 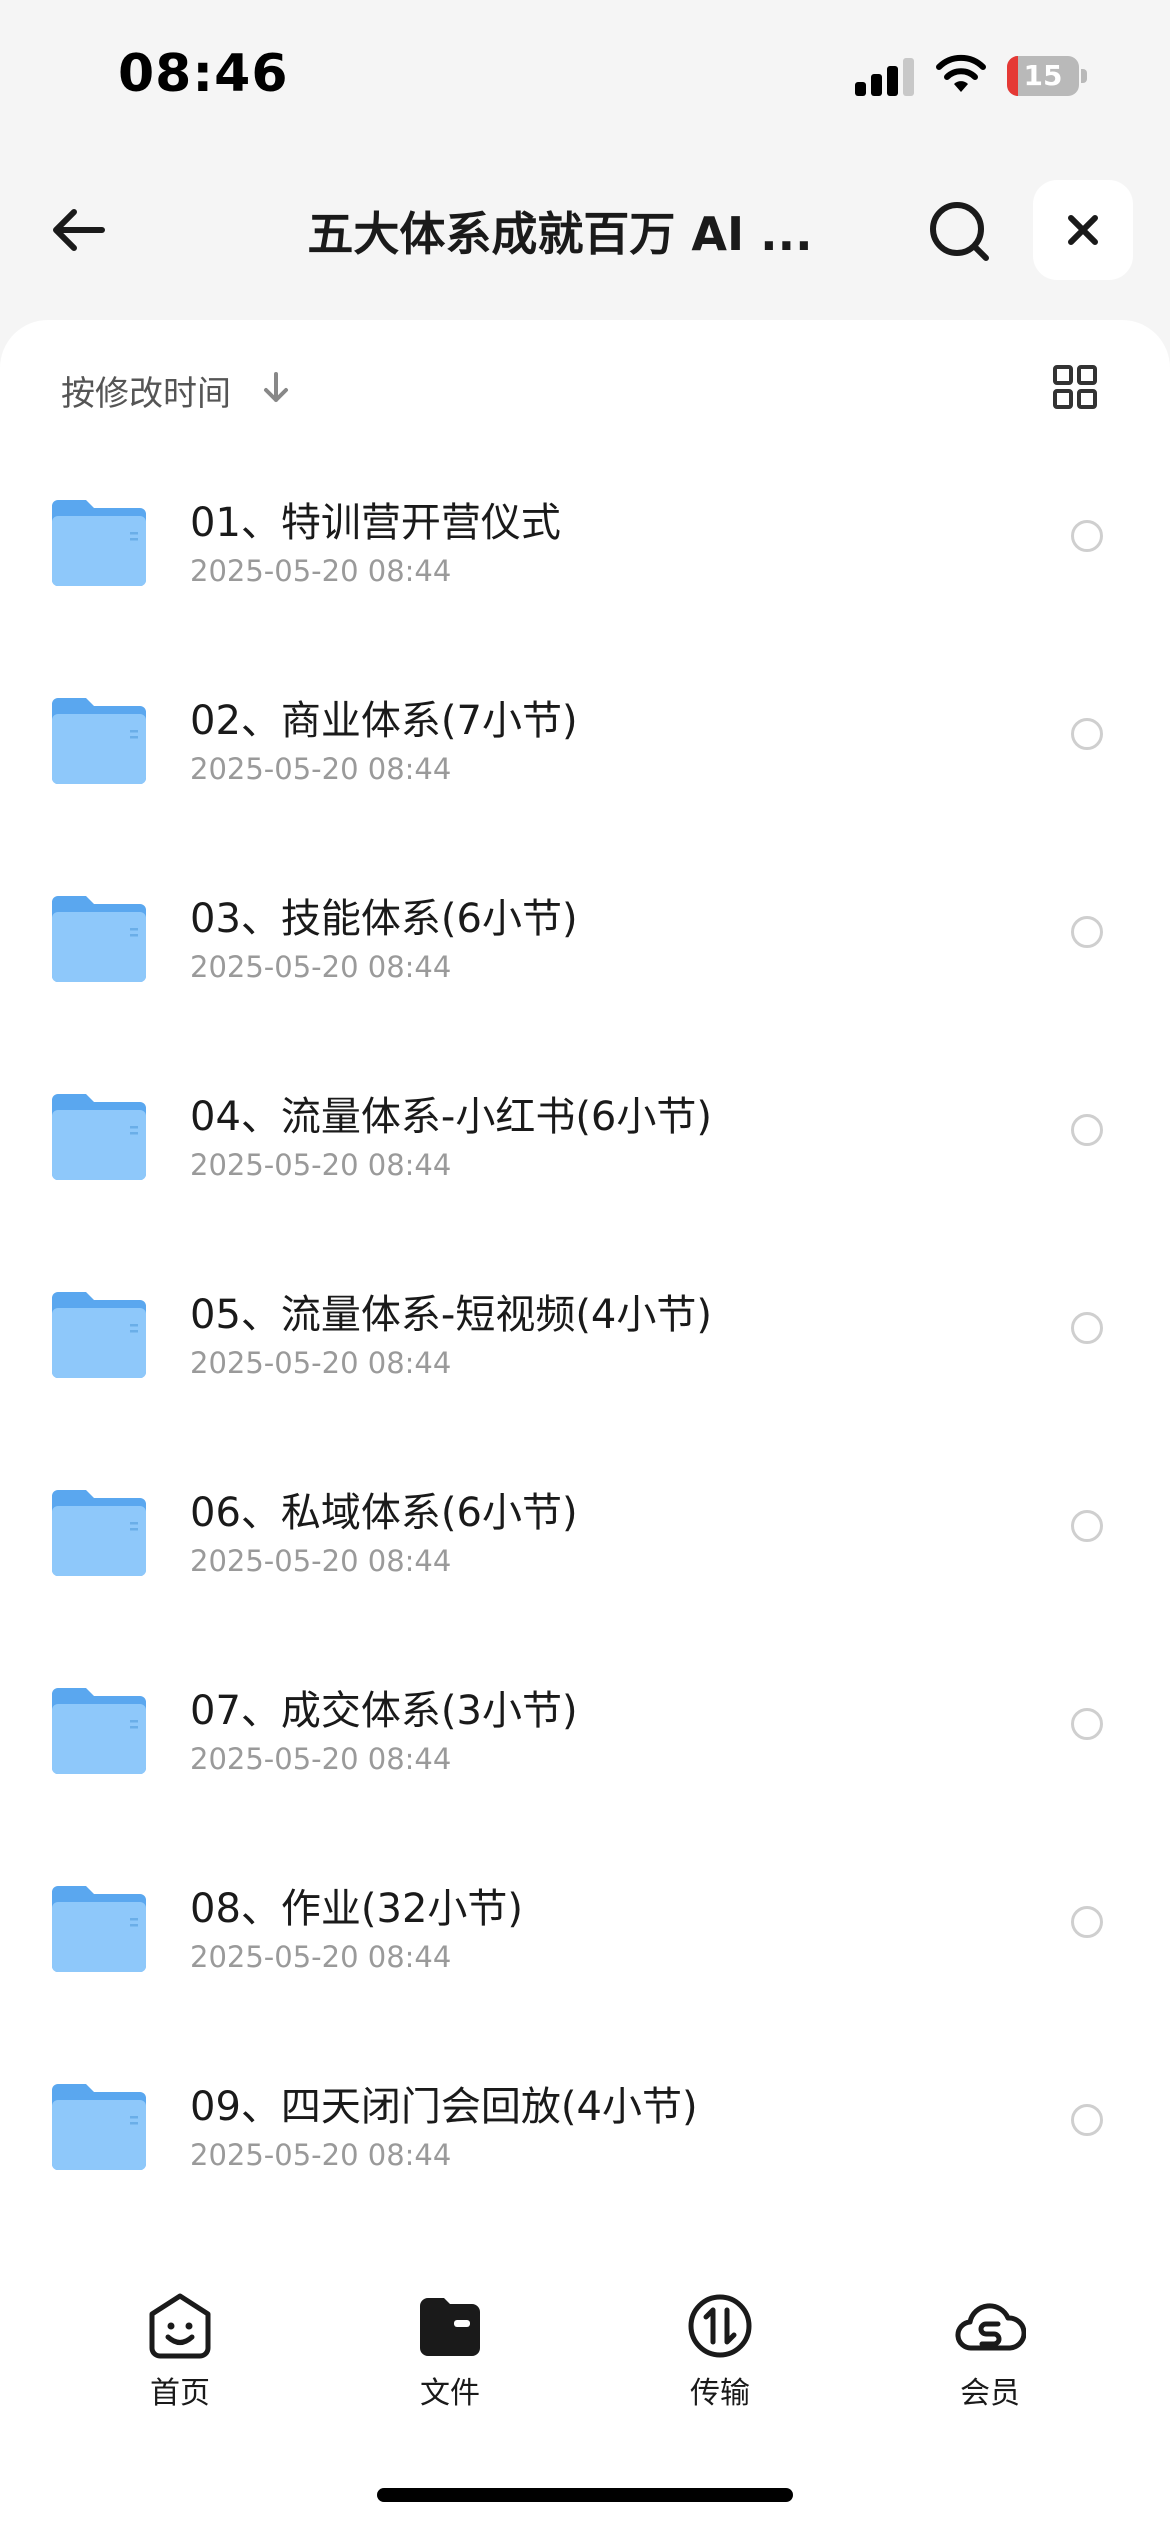 What do you see at coordinates (720, 2393) in the screenshot?
I see `tab-label: 传输` at bounding box center [720, 2393].